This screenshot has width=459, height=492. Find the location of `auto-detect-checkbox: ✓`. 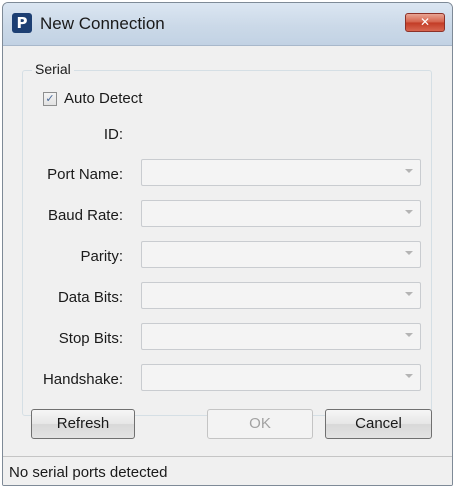

auto-detect-checkbox: ✓ is located at coordinates (50, 99).